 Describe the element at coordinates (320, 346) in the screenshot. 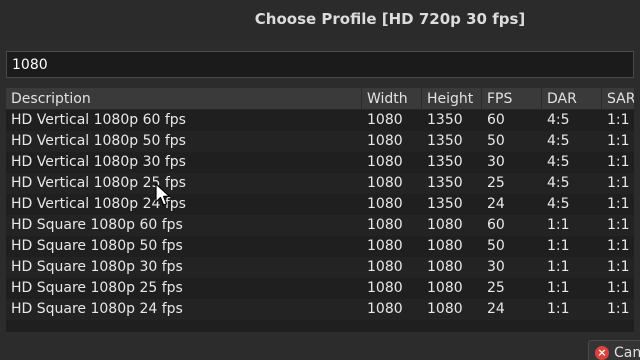

I see `button-bar` at that location.